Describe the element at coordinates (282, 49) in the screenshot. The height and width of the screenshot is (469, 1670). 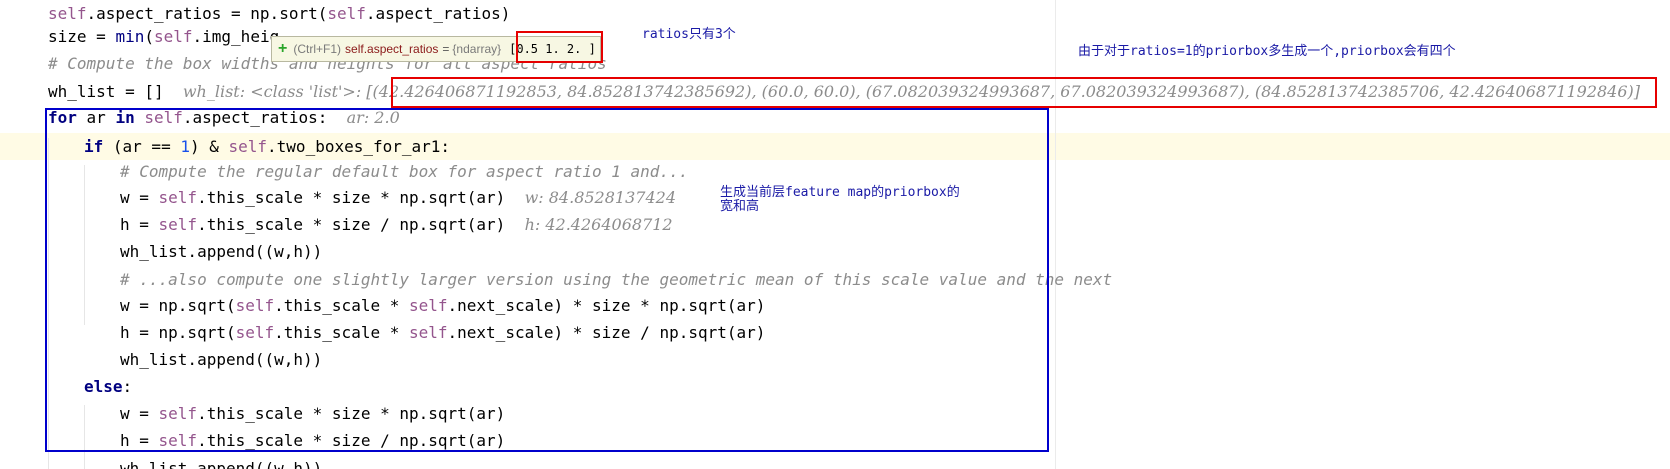
I see `add-to-watches-icon: +` at that location.